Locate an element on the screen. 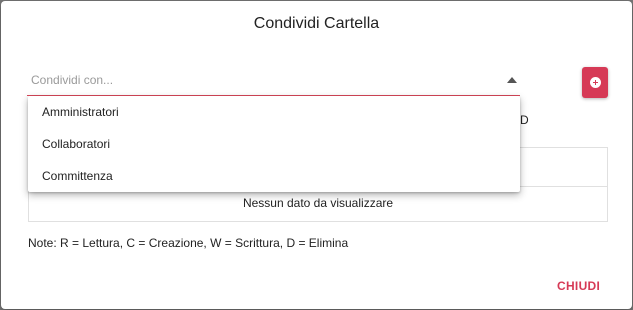 The width and height of the screenshot is (633, 310). dropdown-option-label: Committenza is located at coordinates (77, 176).